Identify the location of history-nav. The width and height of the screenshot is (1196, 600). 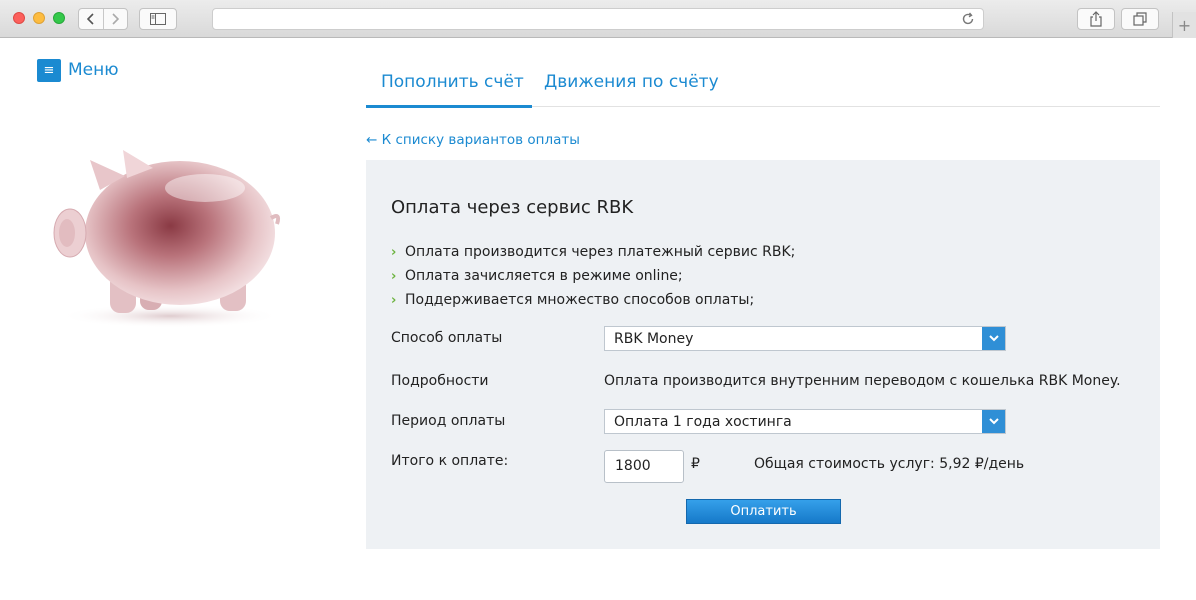
(103, 19).